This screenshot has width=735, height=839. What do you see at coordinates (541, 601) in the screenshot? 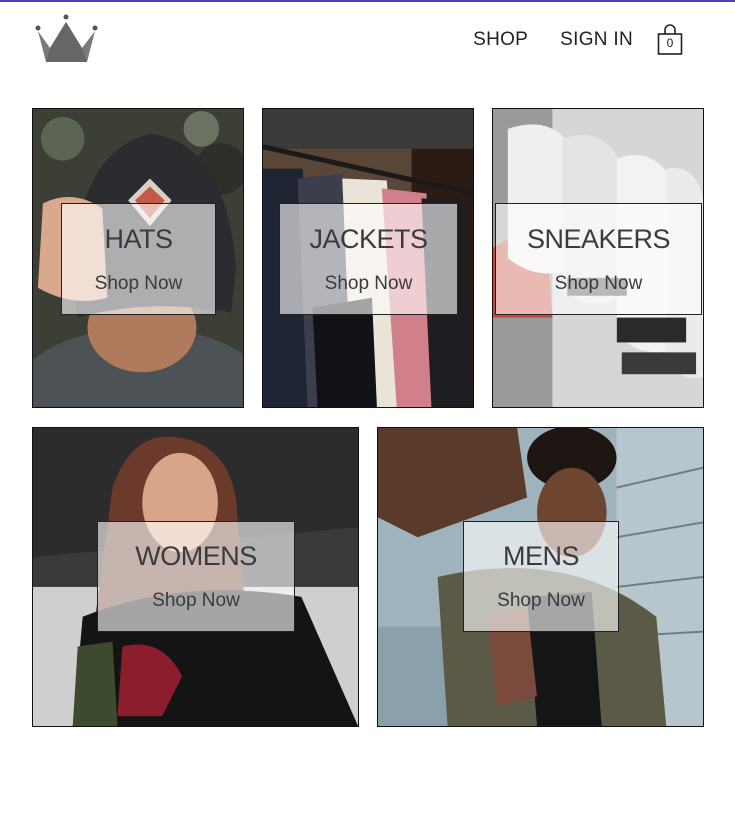
I see `mens-shop-now: Shop Now` at bounding box center [541, 601].